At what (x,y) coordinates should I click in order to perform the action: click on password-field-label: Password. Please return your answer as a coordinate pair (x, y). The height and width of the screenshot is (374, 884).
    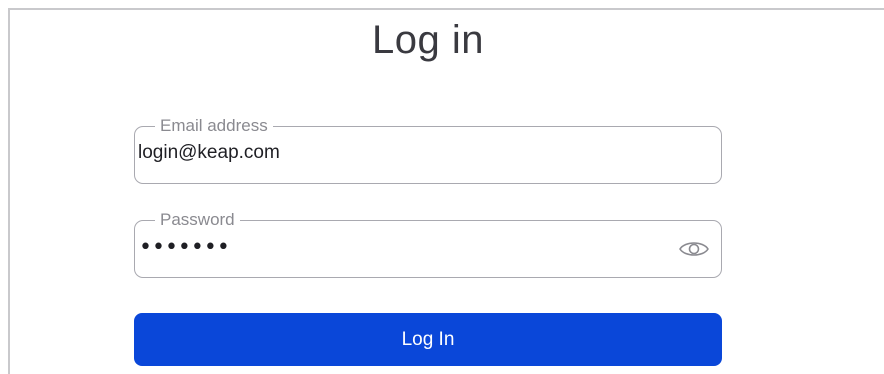
    Looking at the image, I should click on (197, 220).